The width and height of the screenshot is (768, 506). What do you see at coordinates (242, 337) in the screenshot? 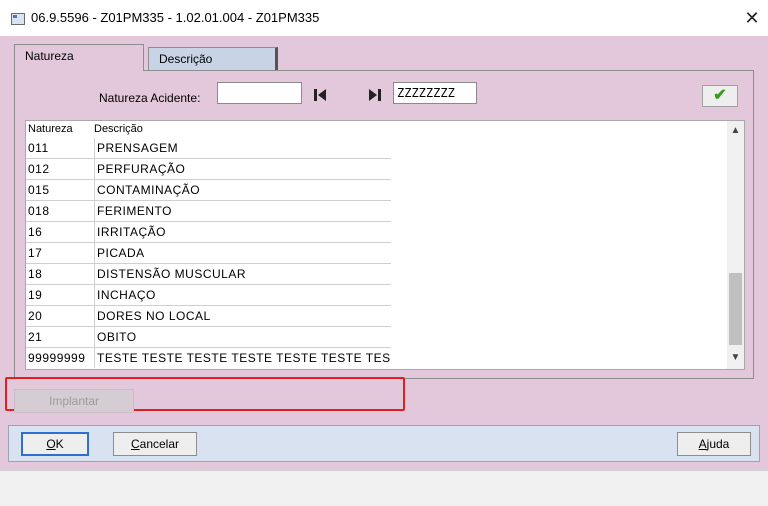
I see `cell-desc: OBITO` at bounding box center [242, 337].